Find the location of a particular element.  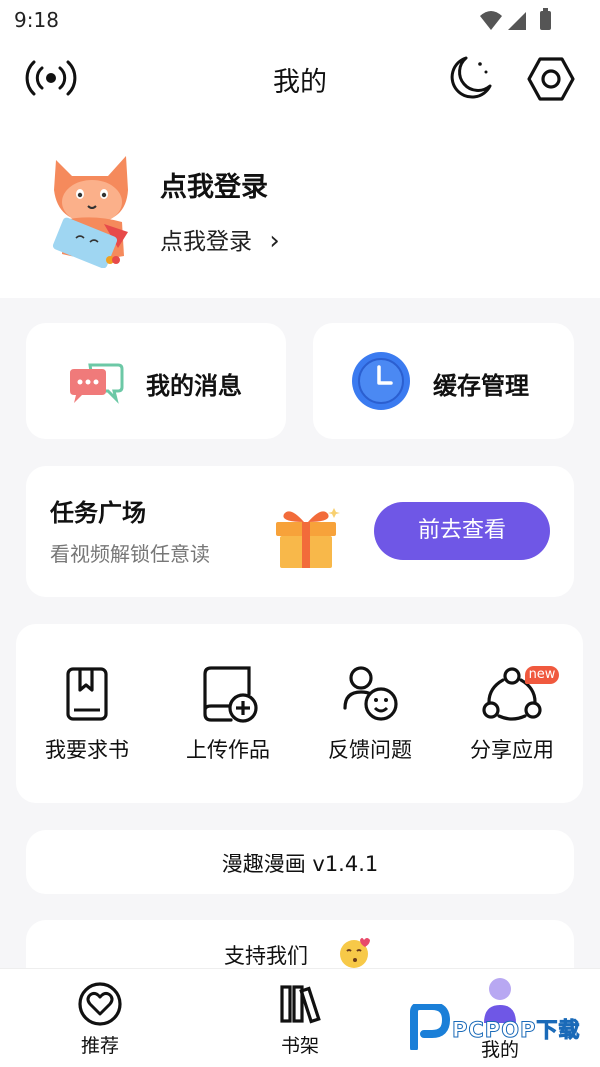

cache-tile: 缓存管理 is located at coordinates (443, 381).